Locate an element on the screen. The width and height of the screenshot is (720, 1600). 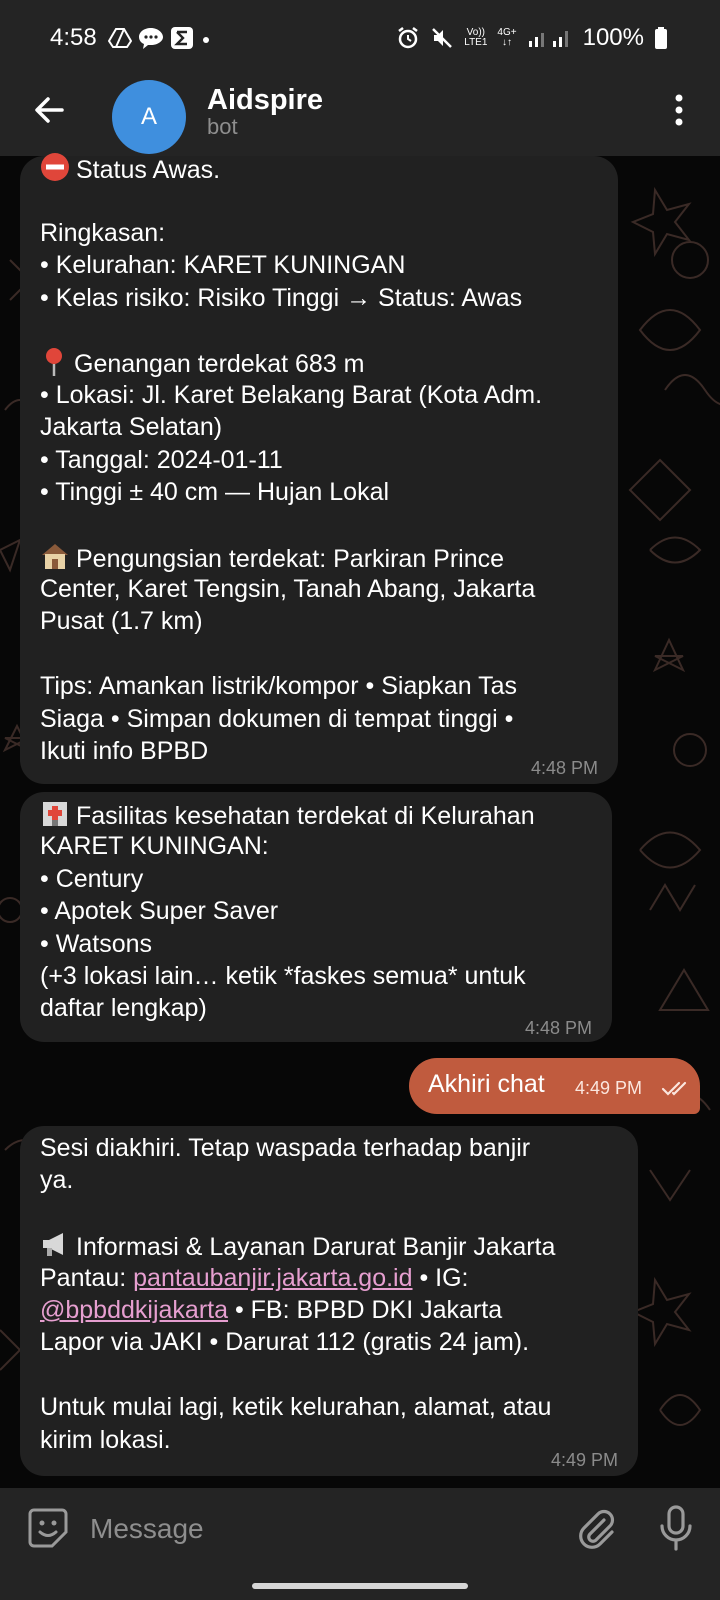
status-bar: 4:58 Vo)) LTE1 4G+ ↓↑ 100% is located at coordinates (360, 40).